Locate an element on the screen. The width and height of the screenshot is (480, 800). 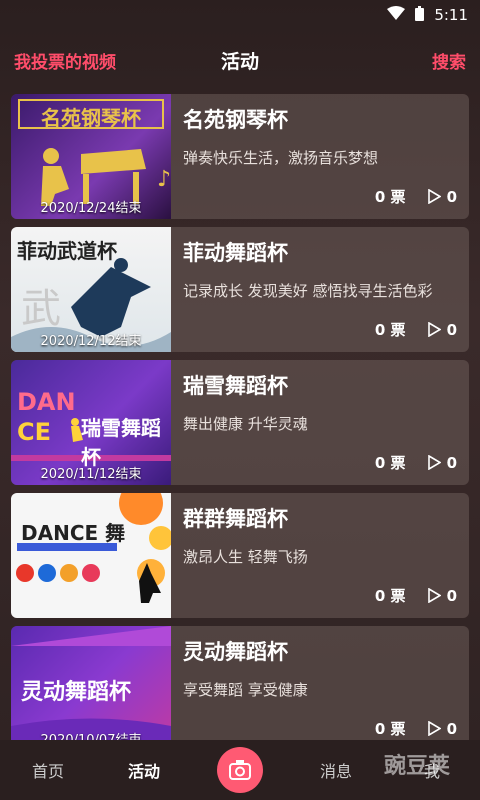
activity-desc: 激昂人生 轻舞飞扬 is located at coordinates (245, 557).